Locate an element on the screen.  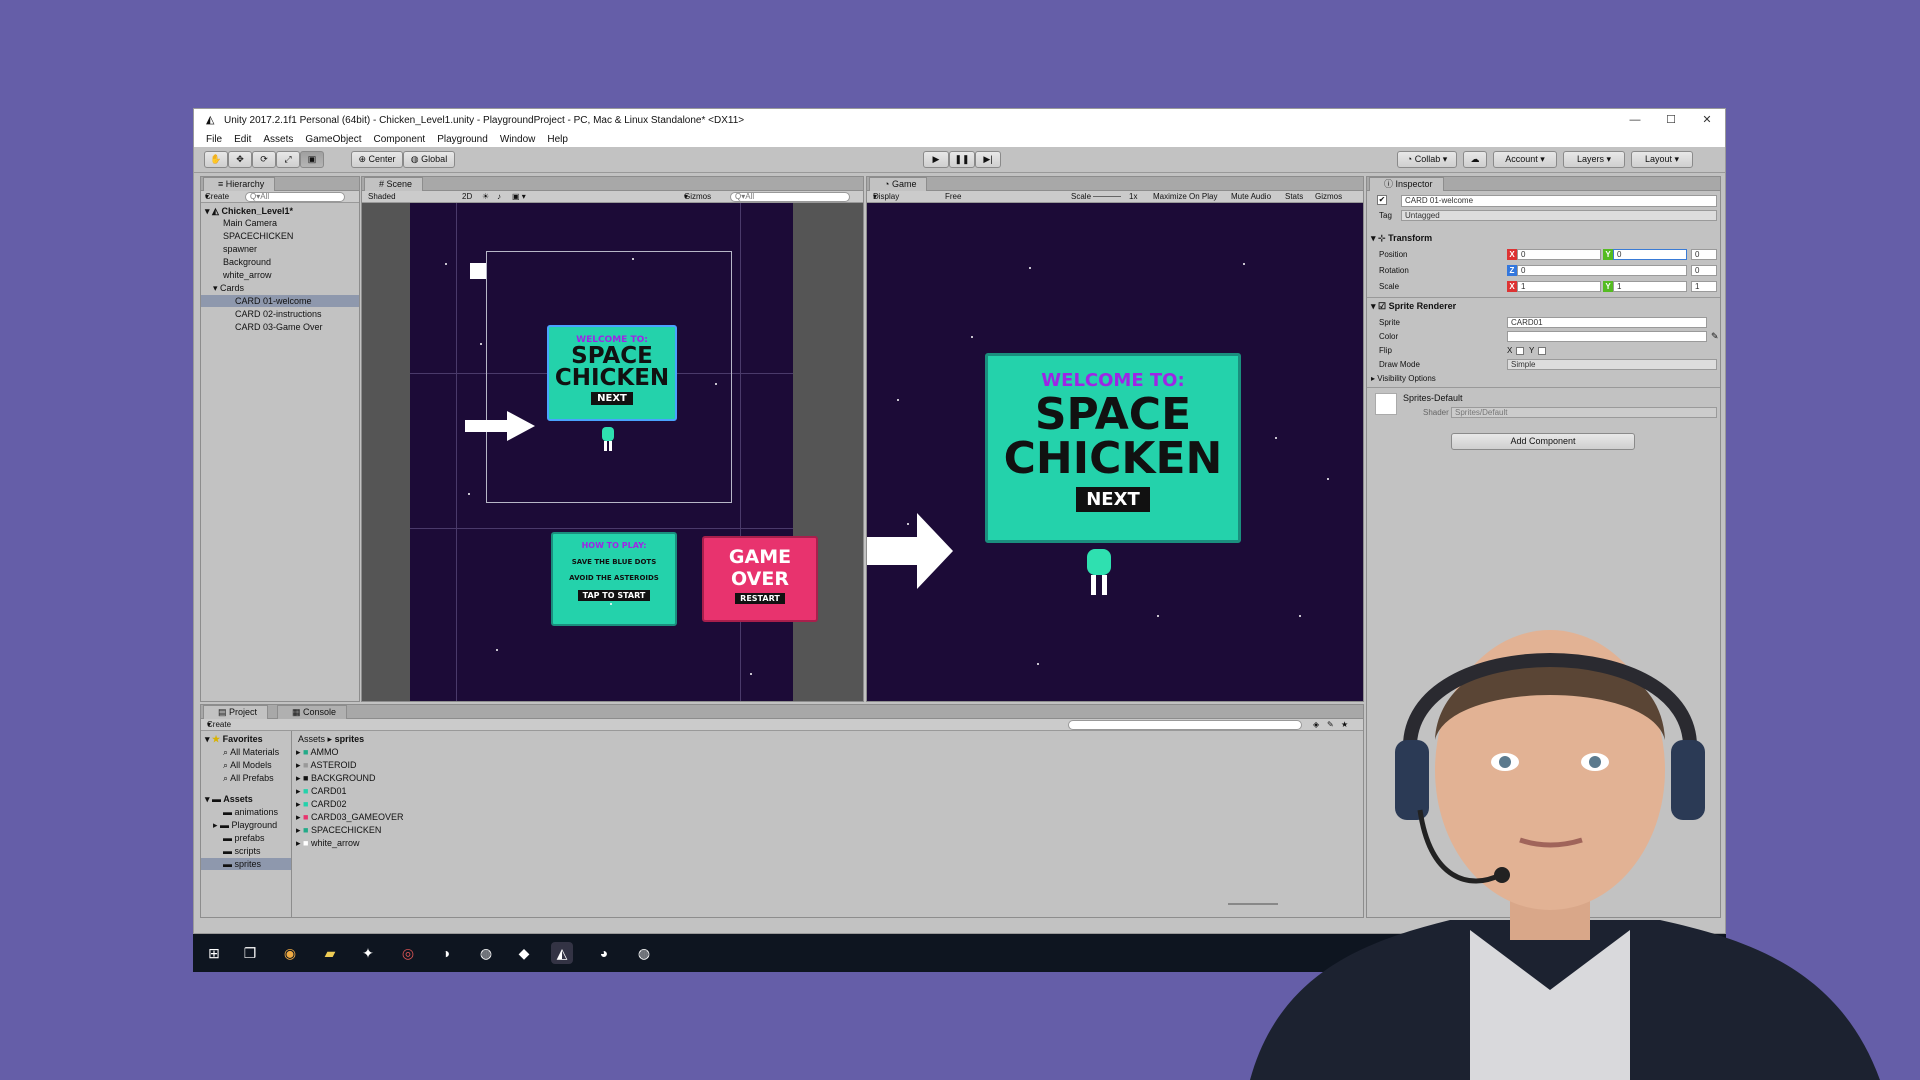
scene-search-input: Q▾All is located at coordinates (790, 197).